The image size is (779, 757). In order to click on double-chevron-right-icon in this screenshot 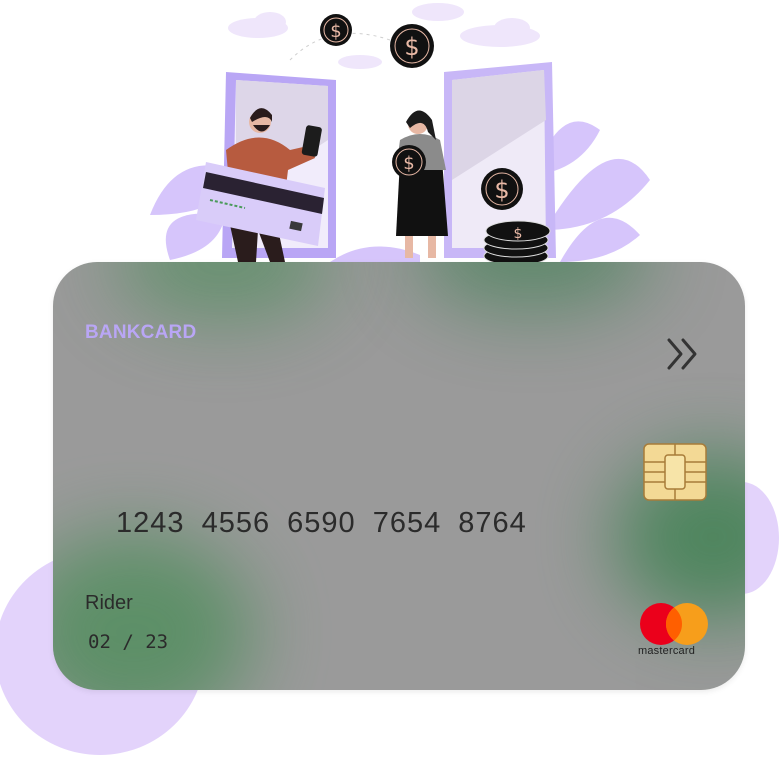, I will do `click(683, 354)`.